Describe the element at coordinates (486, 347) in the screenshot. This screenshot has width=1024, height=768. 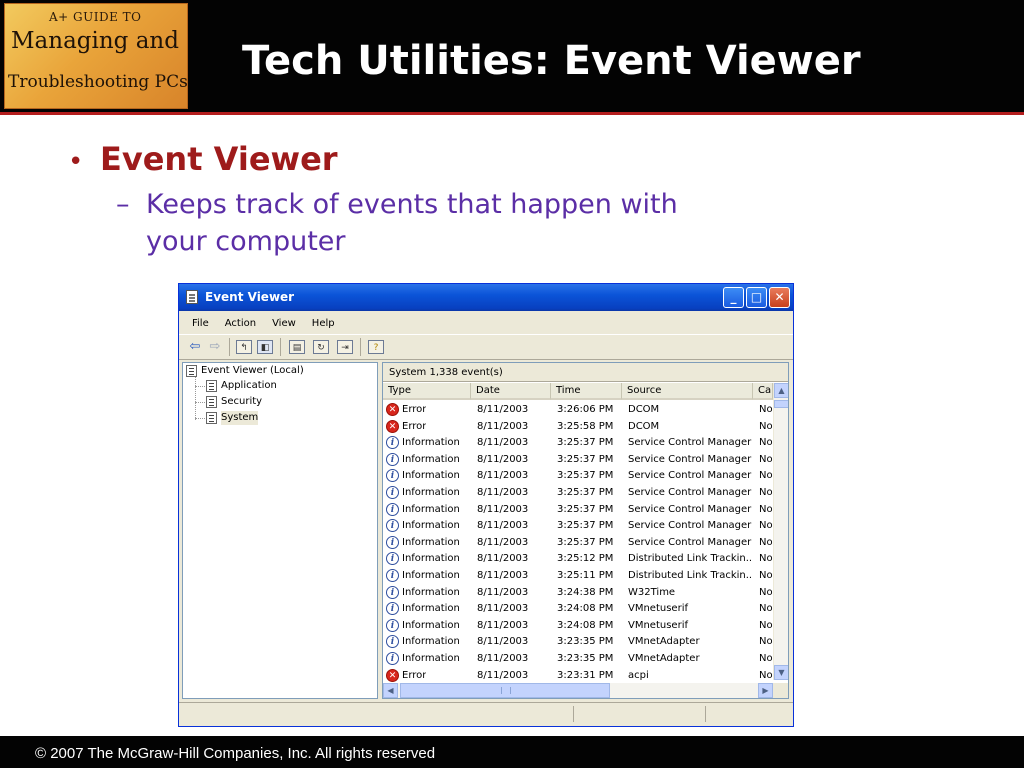
I see `toolbar: ⇦ ⇨ ↰ ◧ ▤ ↻ ⇥ ?` at that location.